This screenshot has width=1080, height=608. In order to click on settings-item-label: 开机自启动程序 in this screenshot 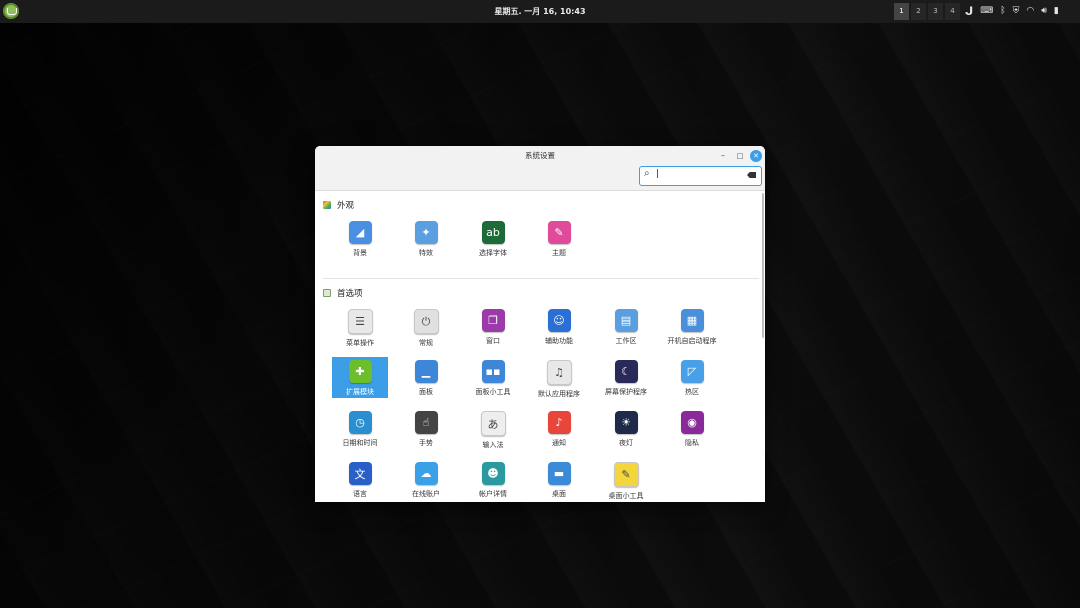, I will do `click(692, 341)`.